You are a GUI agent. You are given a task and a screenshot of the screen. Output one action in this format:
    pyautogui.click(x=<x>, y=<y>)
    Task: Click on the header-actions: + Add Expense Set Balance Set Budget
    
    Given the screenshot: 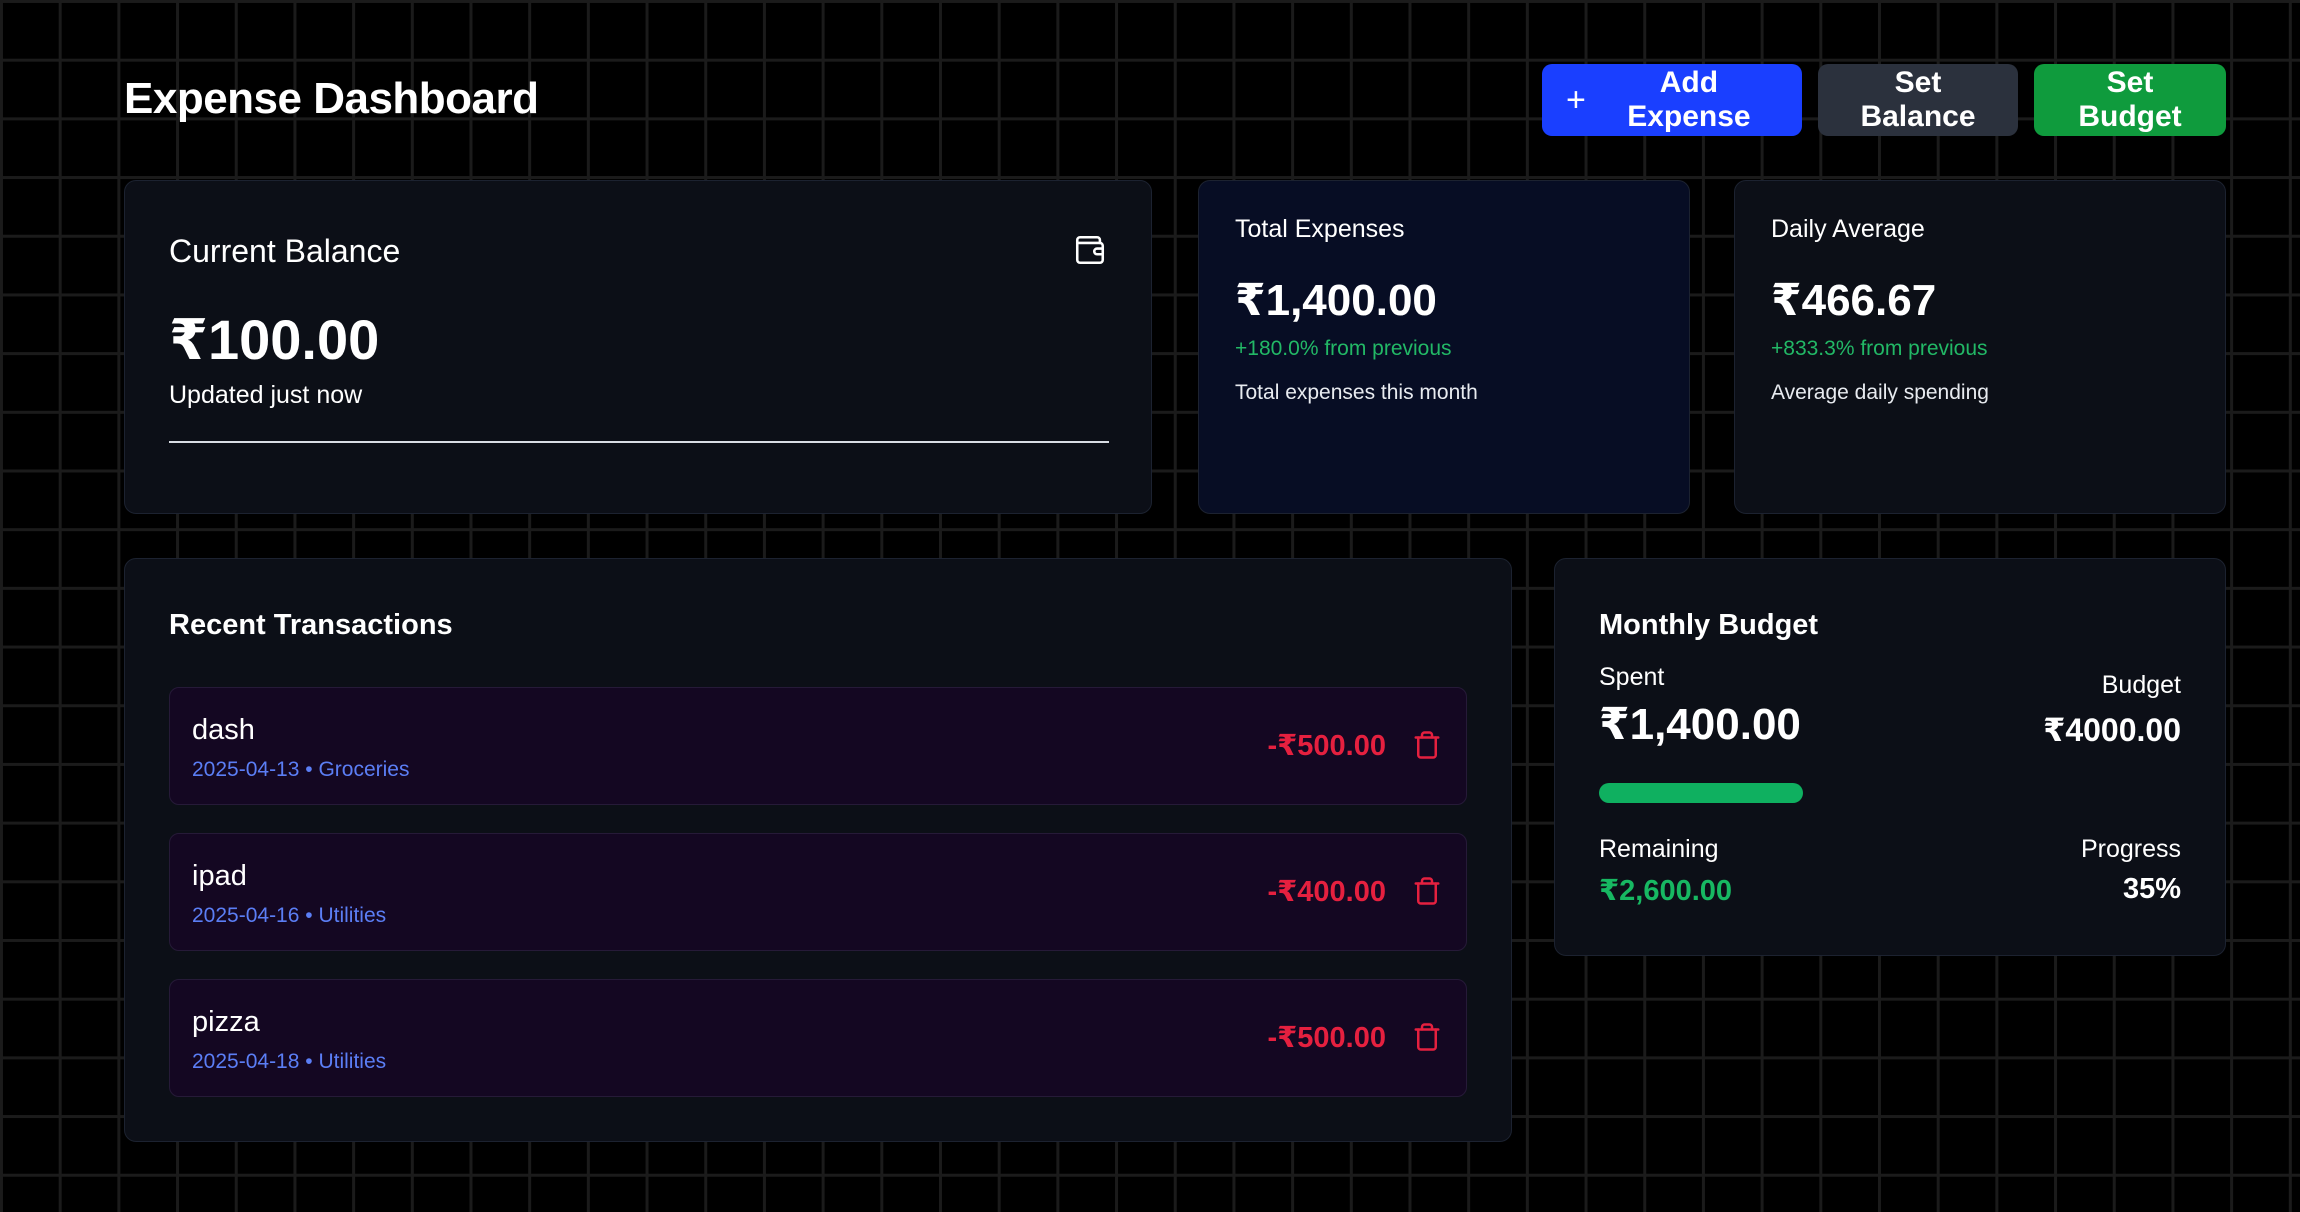 What is the action you would take?
    pyautogui.click(x=1884, y=100)
    